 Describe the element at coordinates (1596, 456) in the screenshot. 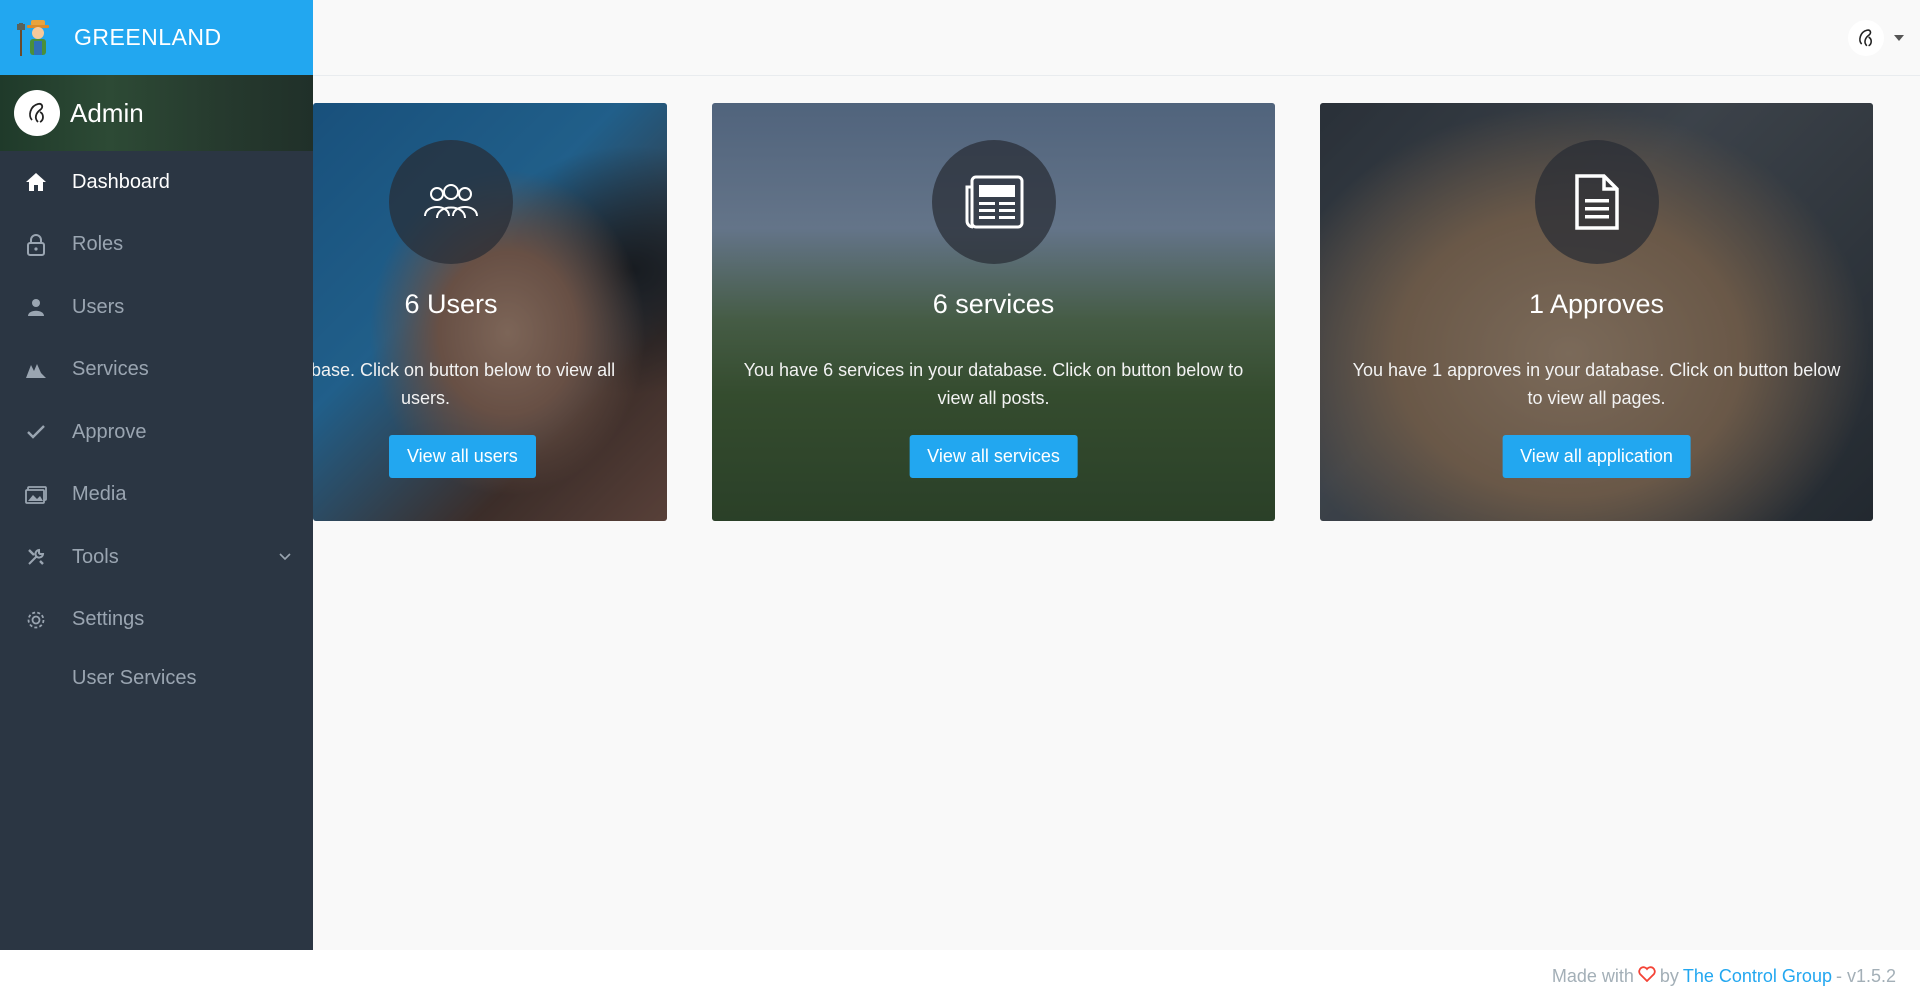

I see `view-all-application-button: View all application` at that location.